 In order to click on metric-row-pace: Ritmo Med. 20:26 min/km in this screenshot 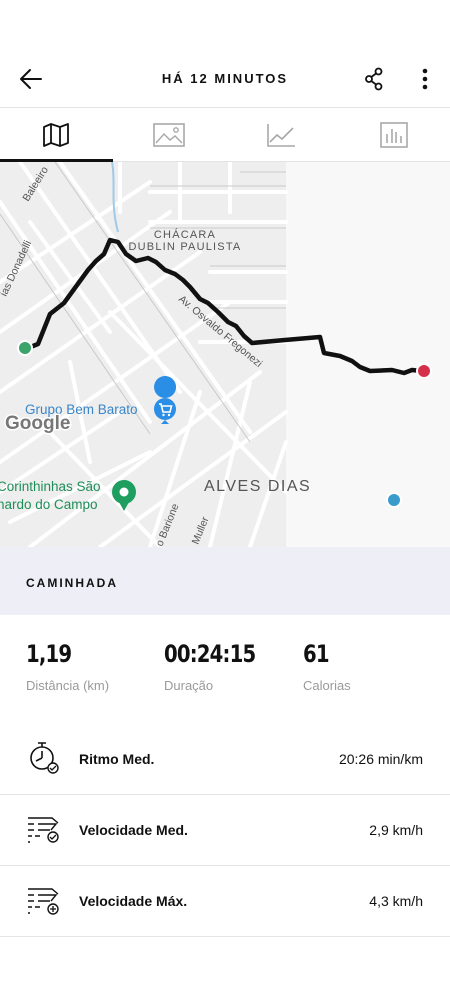, I will do `click(225, 759)`.